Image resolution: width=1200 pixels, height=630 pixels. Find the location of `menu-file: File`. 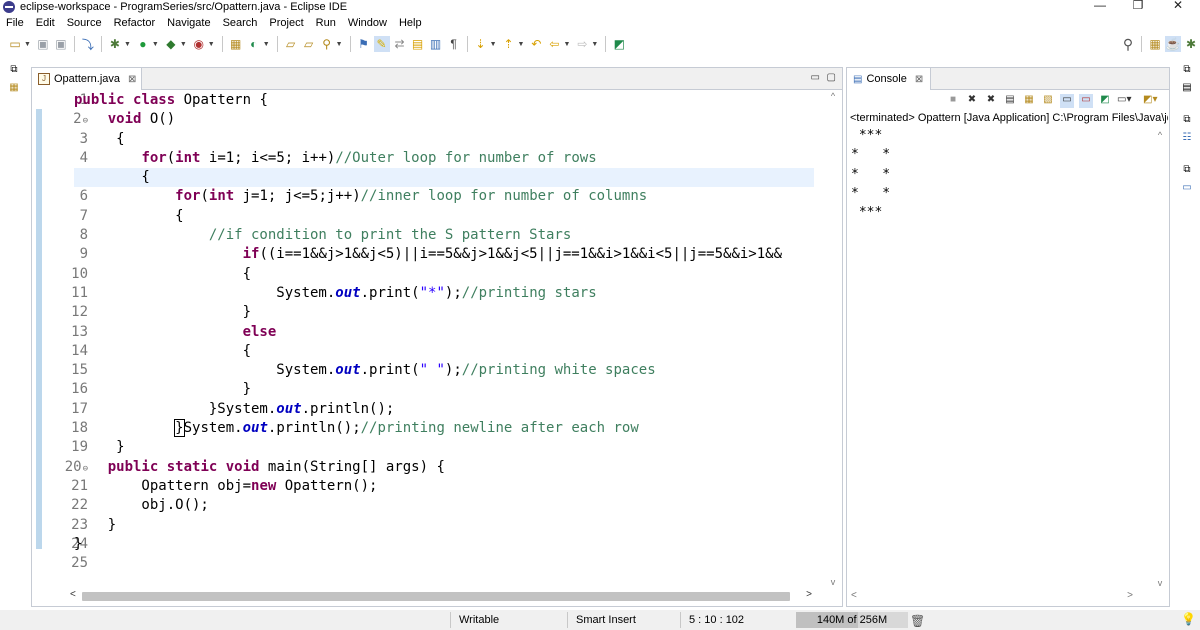

menu-file: File is located at coordinates (15, 23).